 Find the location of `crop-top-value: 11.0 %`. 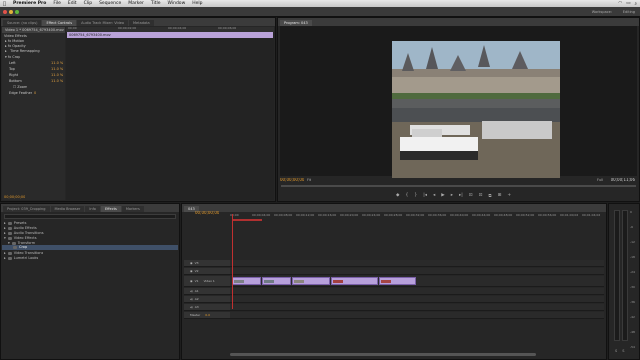

crop-top-value: 11.0 % is located at coordinates (57, 69).